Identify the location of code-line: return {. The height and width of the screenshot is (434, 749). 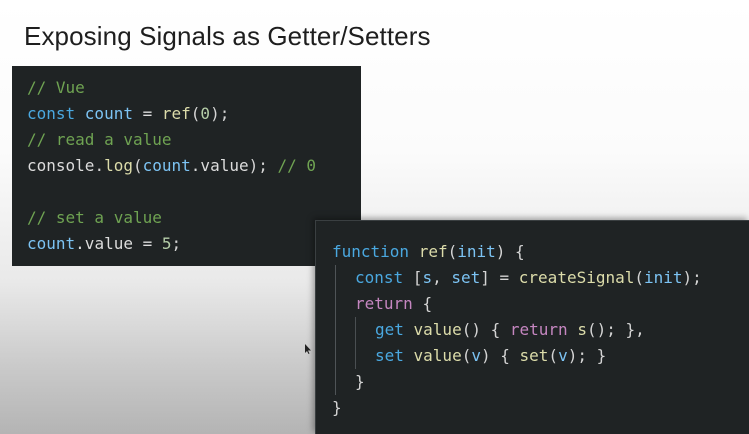
(540, 304).